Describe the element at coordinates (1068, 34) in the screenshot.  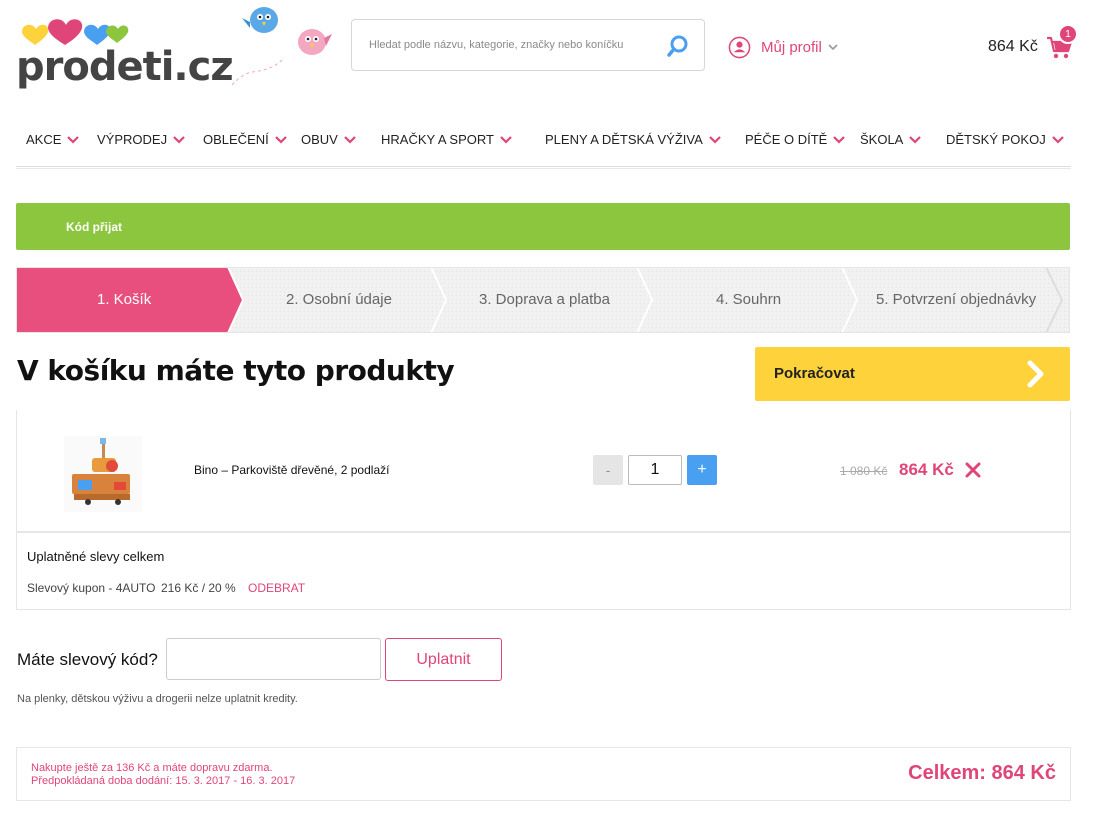
I see `cart-count-badge: 1` at that location.